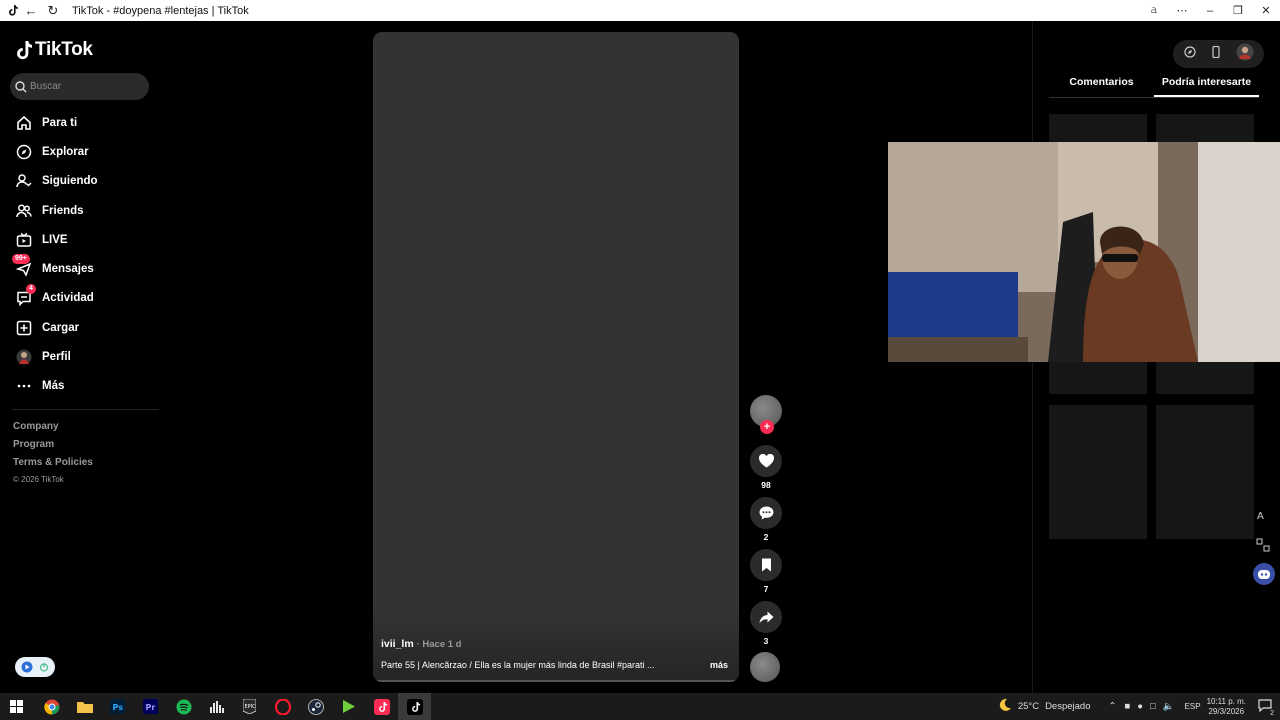 The image size is (1280, 720). I want to click on save-button, so click(766, 565).